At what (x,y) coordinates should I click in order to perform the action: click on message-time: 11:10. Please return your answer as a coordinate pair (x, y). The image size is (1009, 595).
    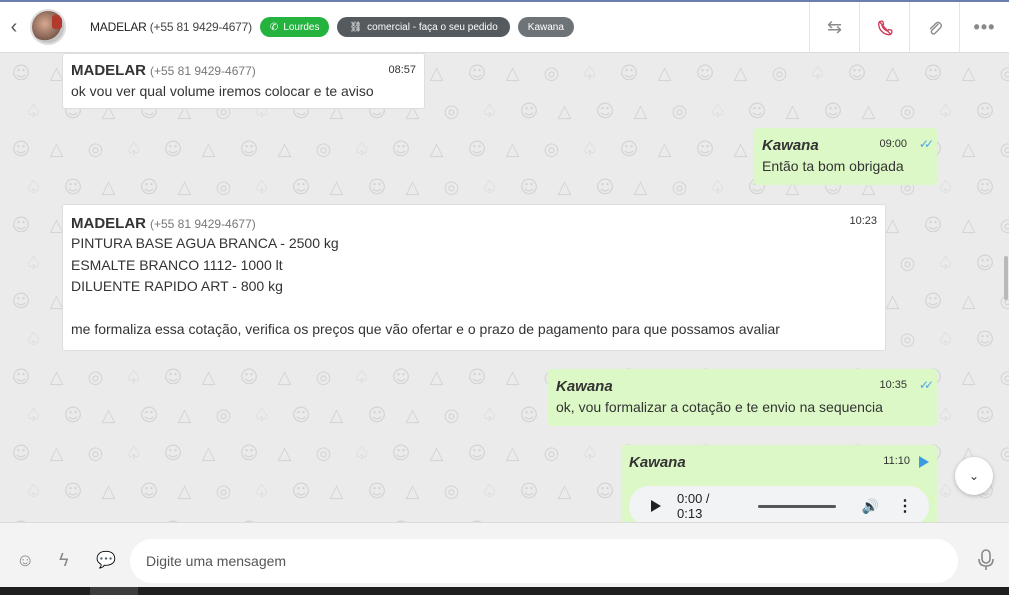
    Looking at the image, I should click on (896, 461).